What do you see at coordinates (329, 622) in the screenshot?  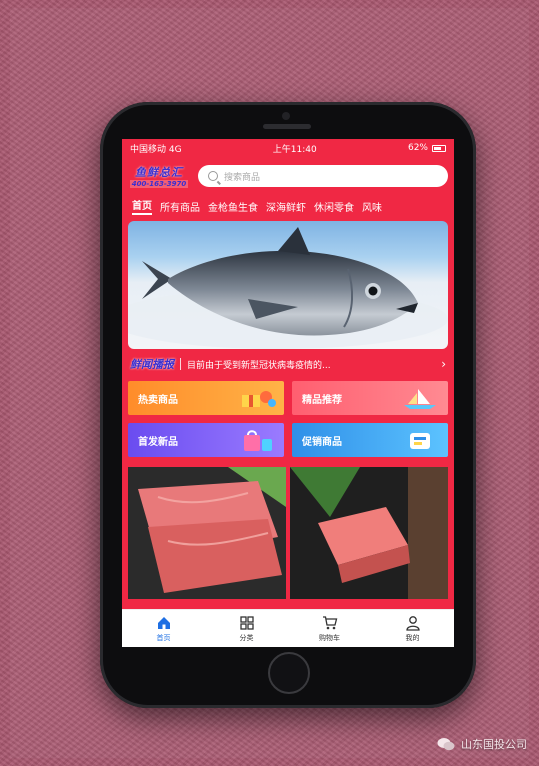 I see `cart-icon` at bounding box center [329, 622].